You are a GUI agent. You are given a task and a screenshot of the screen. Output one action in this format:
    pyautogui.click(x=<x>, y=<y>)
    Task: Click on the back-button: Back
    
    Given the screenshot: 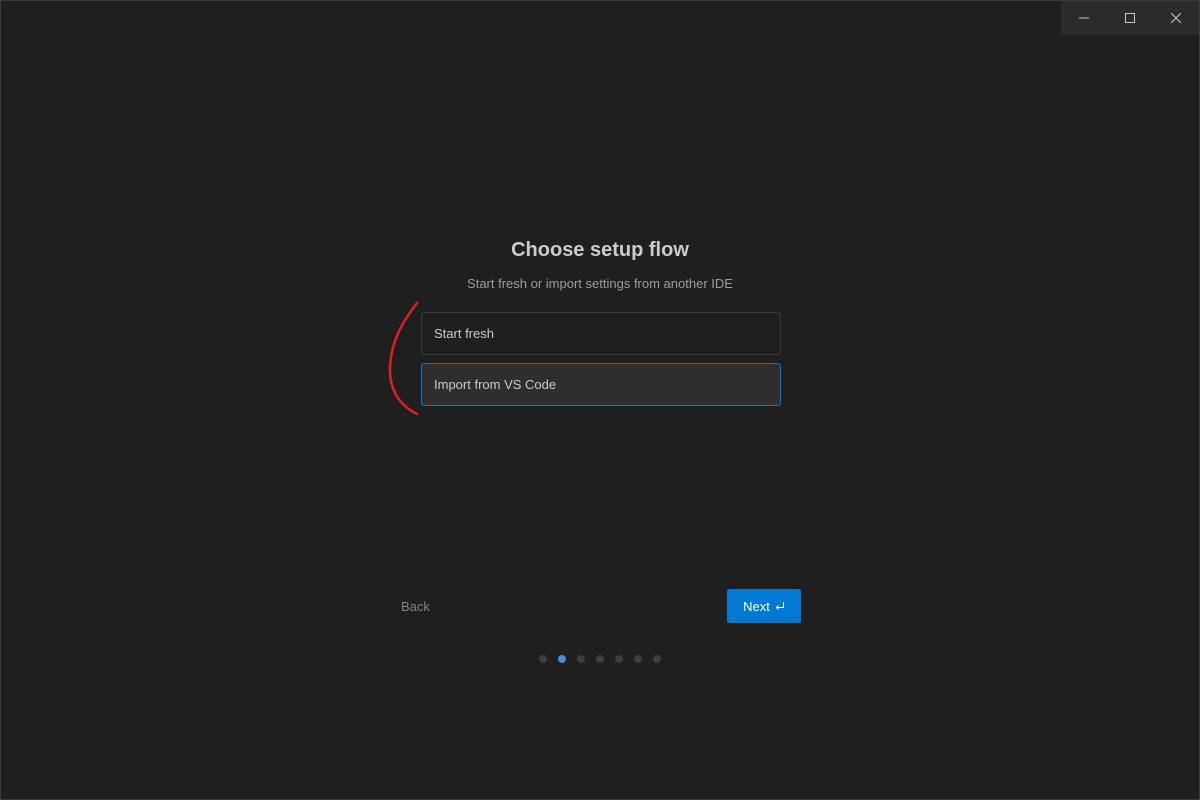 What is the action you would take?
    pyautogui.click(x=415, y=606)
    